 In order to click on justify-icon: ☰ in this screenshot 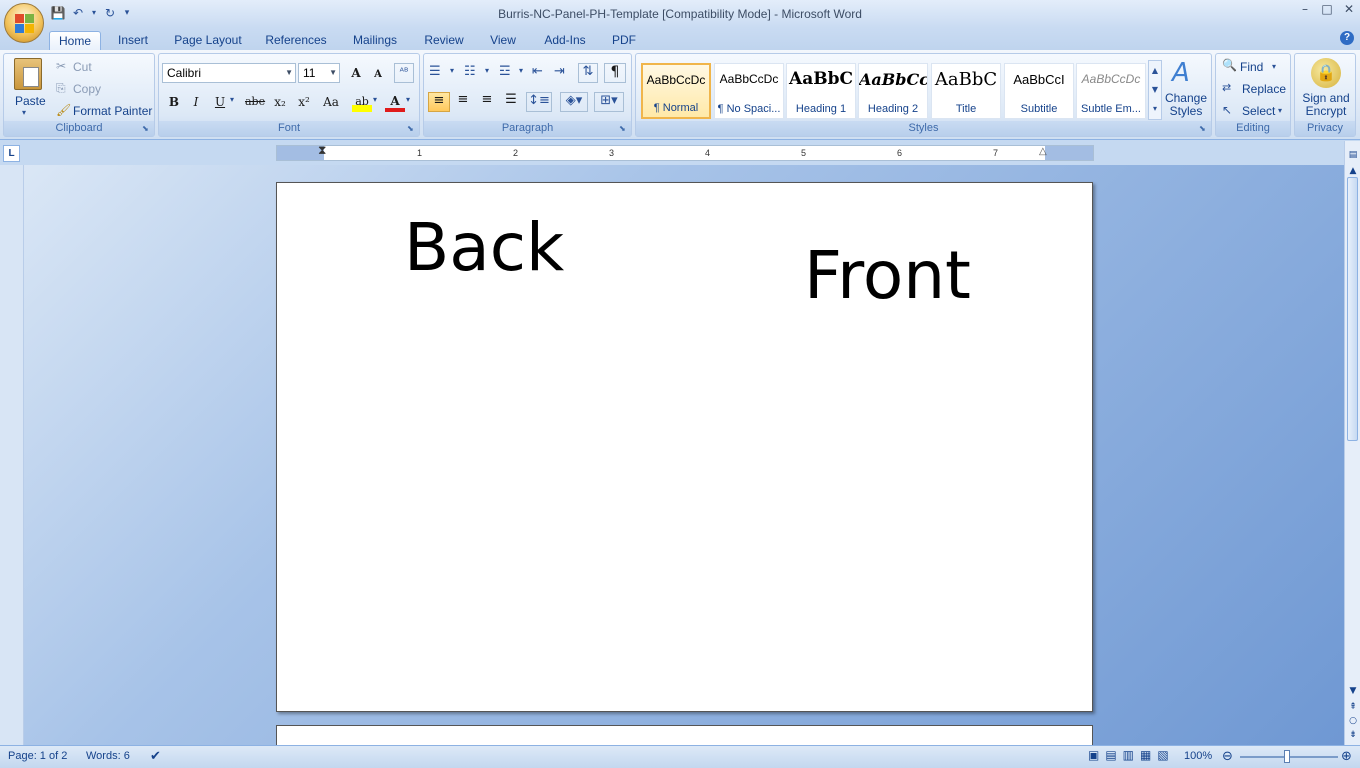, I will do `click(511, 102)`.